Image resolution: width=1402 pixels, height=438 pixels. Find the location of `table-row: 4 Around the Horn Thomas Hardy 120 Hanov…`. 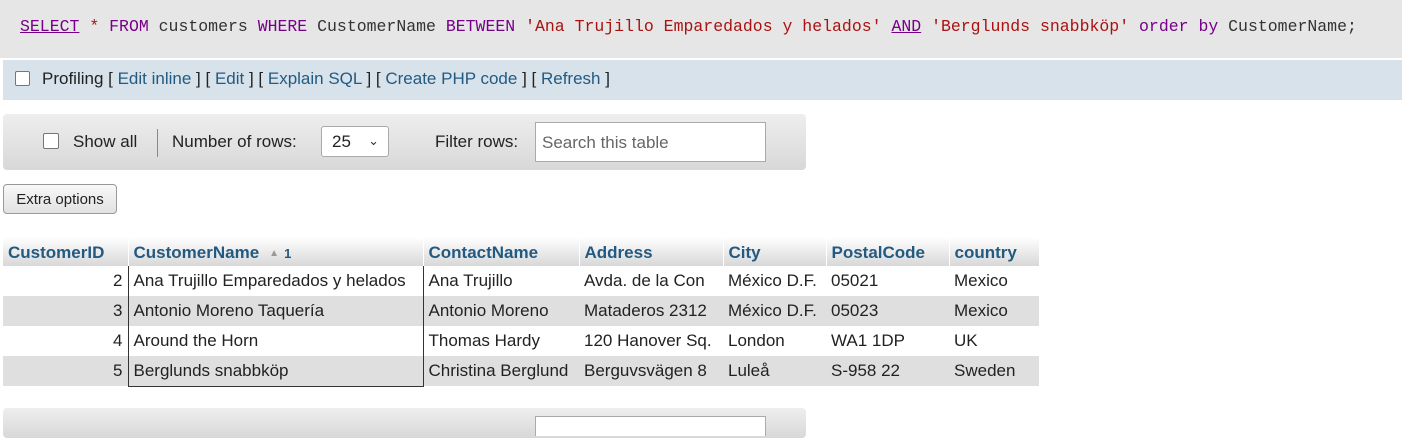

table-row: 4 Around the Horn Thomas Hardy 120 Hanov… is located at coordinates (521, 341).